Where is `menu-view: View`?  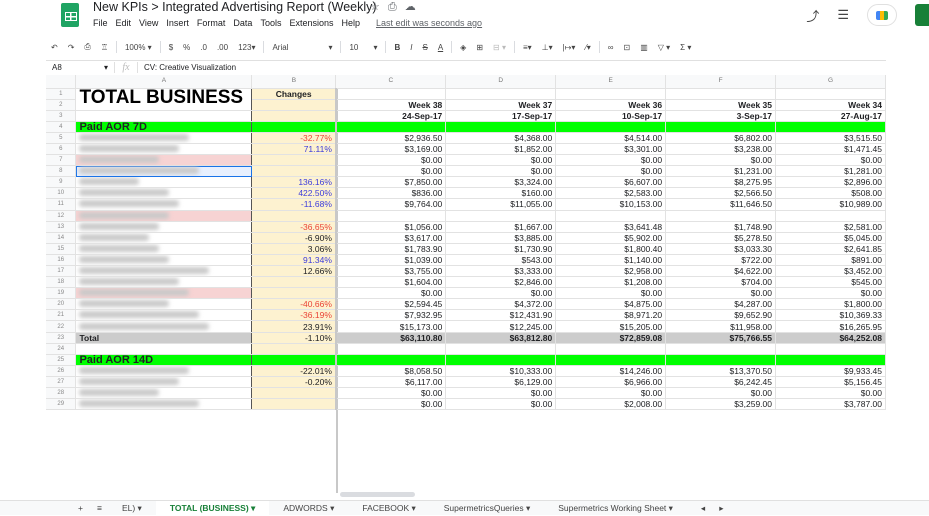 menu-view: View is located at coordinates (148, 23).